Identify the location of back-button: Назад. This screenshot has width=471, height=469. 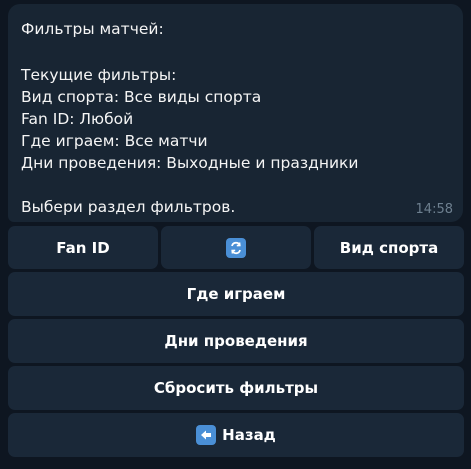
(236, 435).